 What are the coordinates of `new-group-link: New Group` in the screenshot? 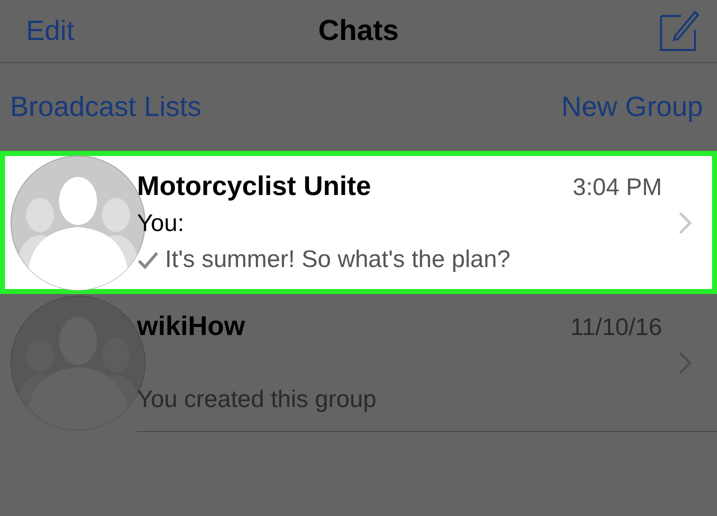 It's located at (632, 107).